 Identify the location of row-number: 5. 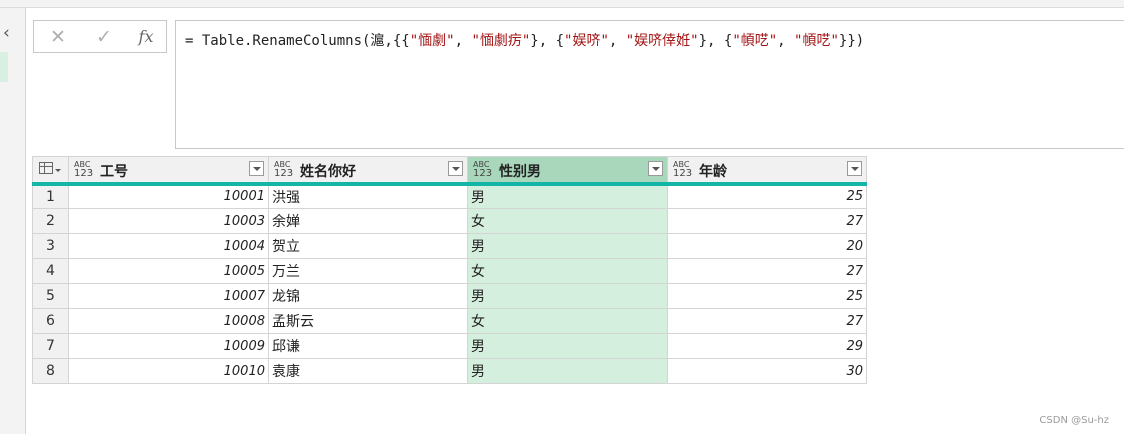
(50, 296).